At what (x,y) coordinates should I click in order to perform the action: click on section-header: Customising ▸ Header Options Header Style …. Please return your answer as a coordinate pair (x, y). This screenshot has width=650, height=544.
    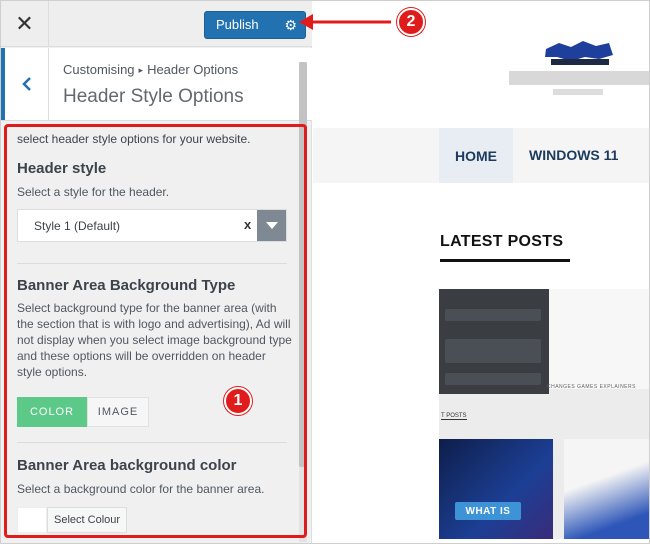
    Looking at the image, I should click on (156, 84).